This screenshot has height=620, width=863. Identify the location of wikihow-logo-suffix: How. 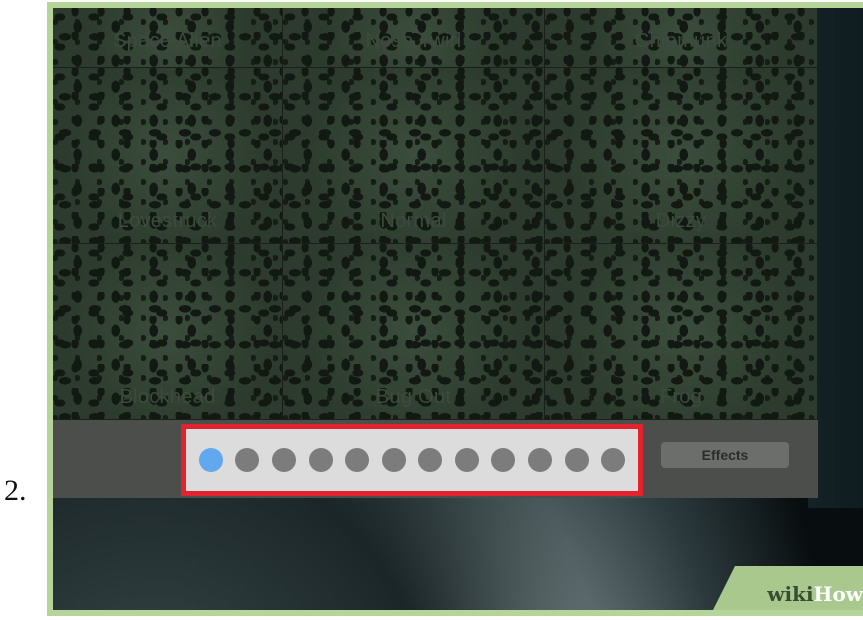
(838, 594).